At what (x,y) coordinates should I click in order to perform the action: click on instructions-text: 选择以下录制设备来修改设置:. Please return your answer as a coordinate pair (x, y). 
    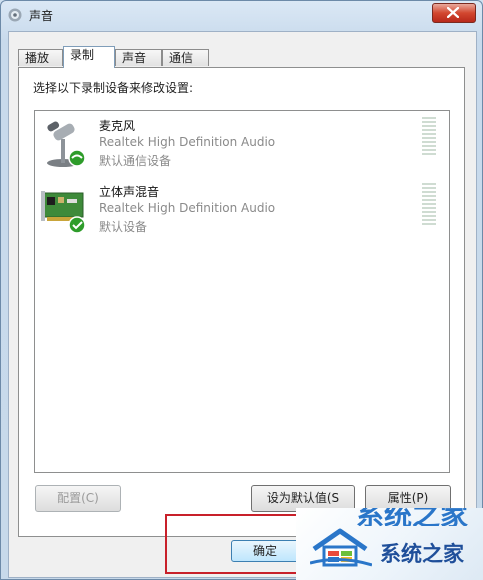
    Looking at the image, I should click on (113, 88).